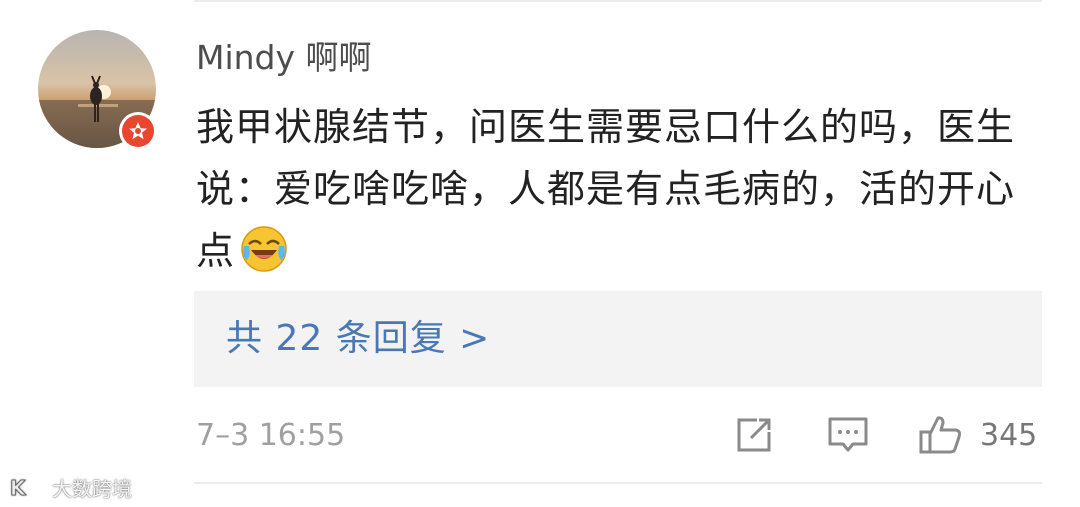 The image size is (1080, 507). Describe the element at coordinates (754, 437) in the screenshot. I see `share-icon` at that location.